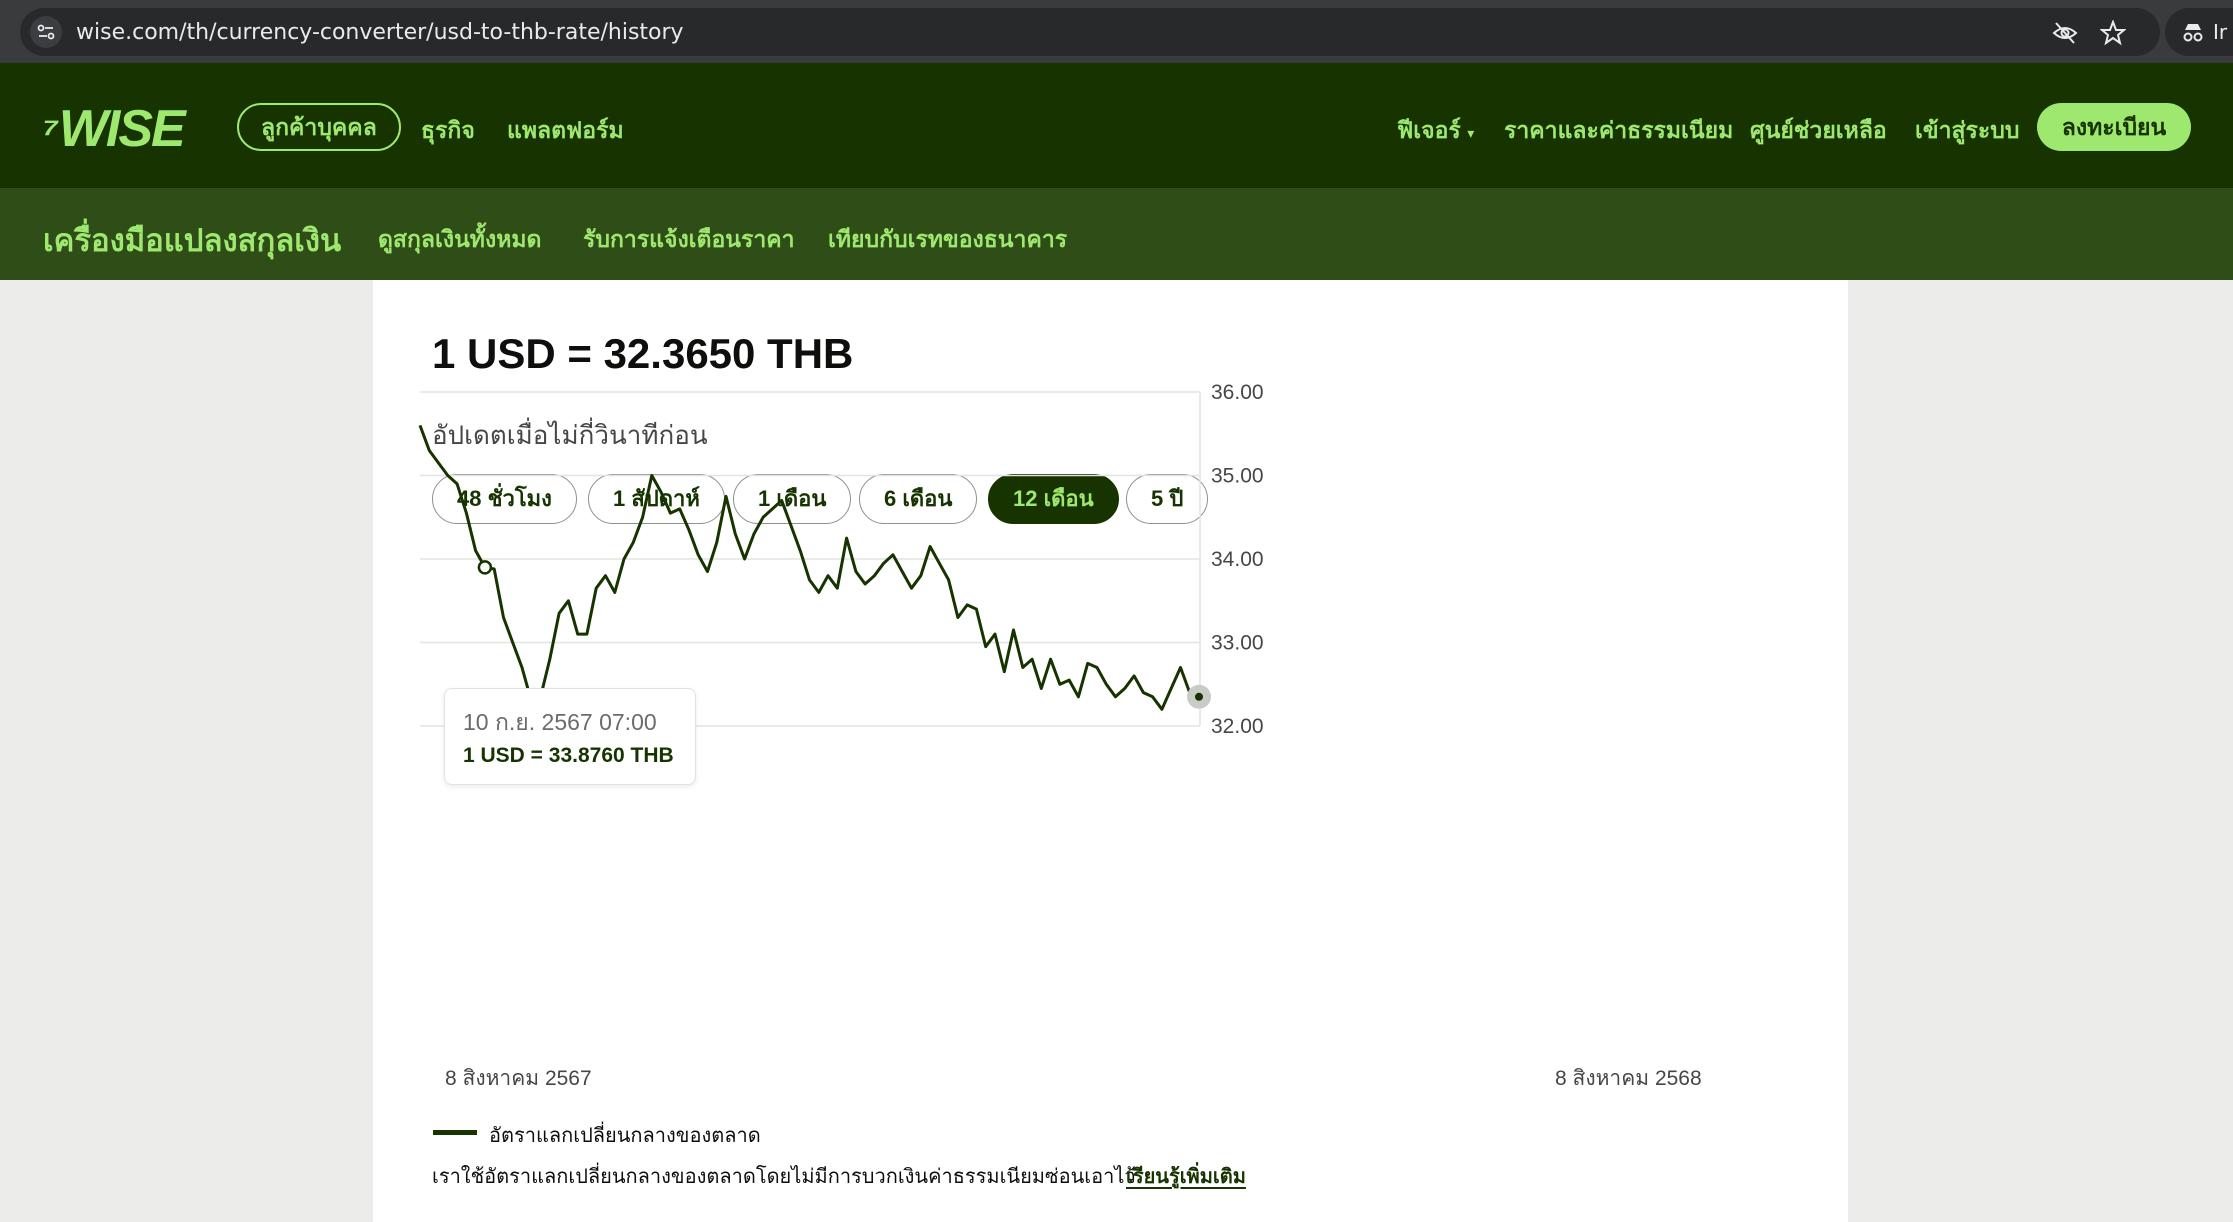 This screenshot has height=1222, width=2233. What do you see at coordinates (1628, 1078) in the screenshot?
I see `x-axis-end-label: 8 สิงหาคม 2568` at bounding box center [1628, 1078].